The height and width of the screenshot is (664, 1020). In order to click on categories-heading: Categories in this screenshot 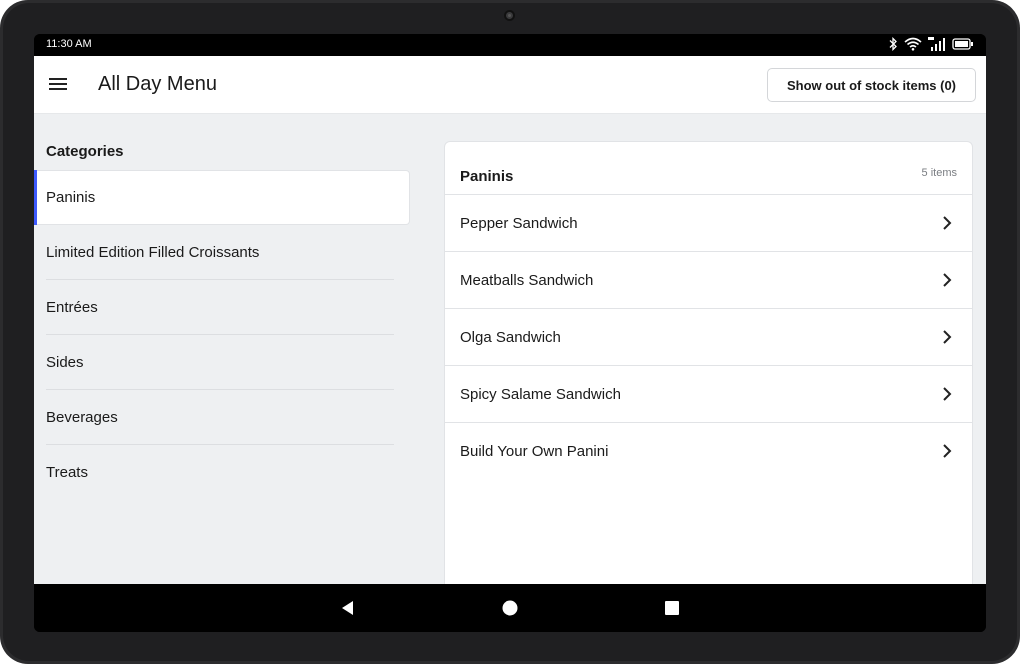, I will do `click(85, 151)`.